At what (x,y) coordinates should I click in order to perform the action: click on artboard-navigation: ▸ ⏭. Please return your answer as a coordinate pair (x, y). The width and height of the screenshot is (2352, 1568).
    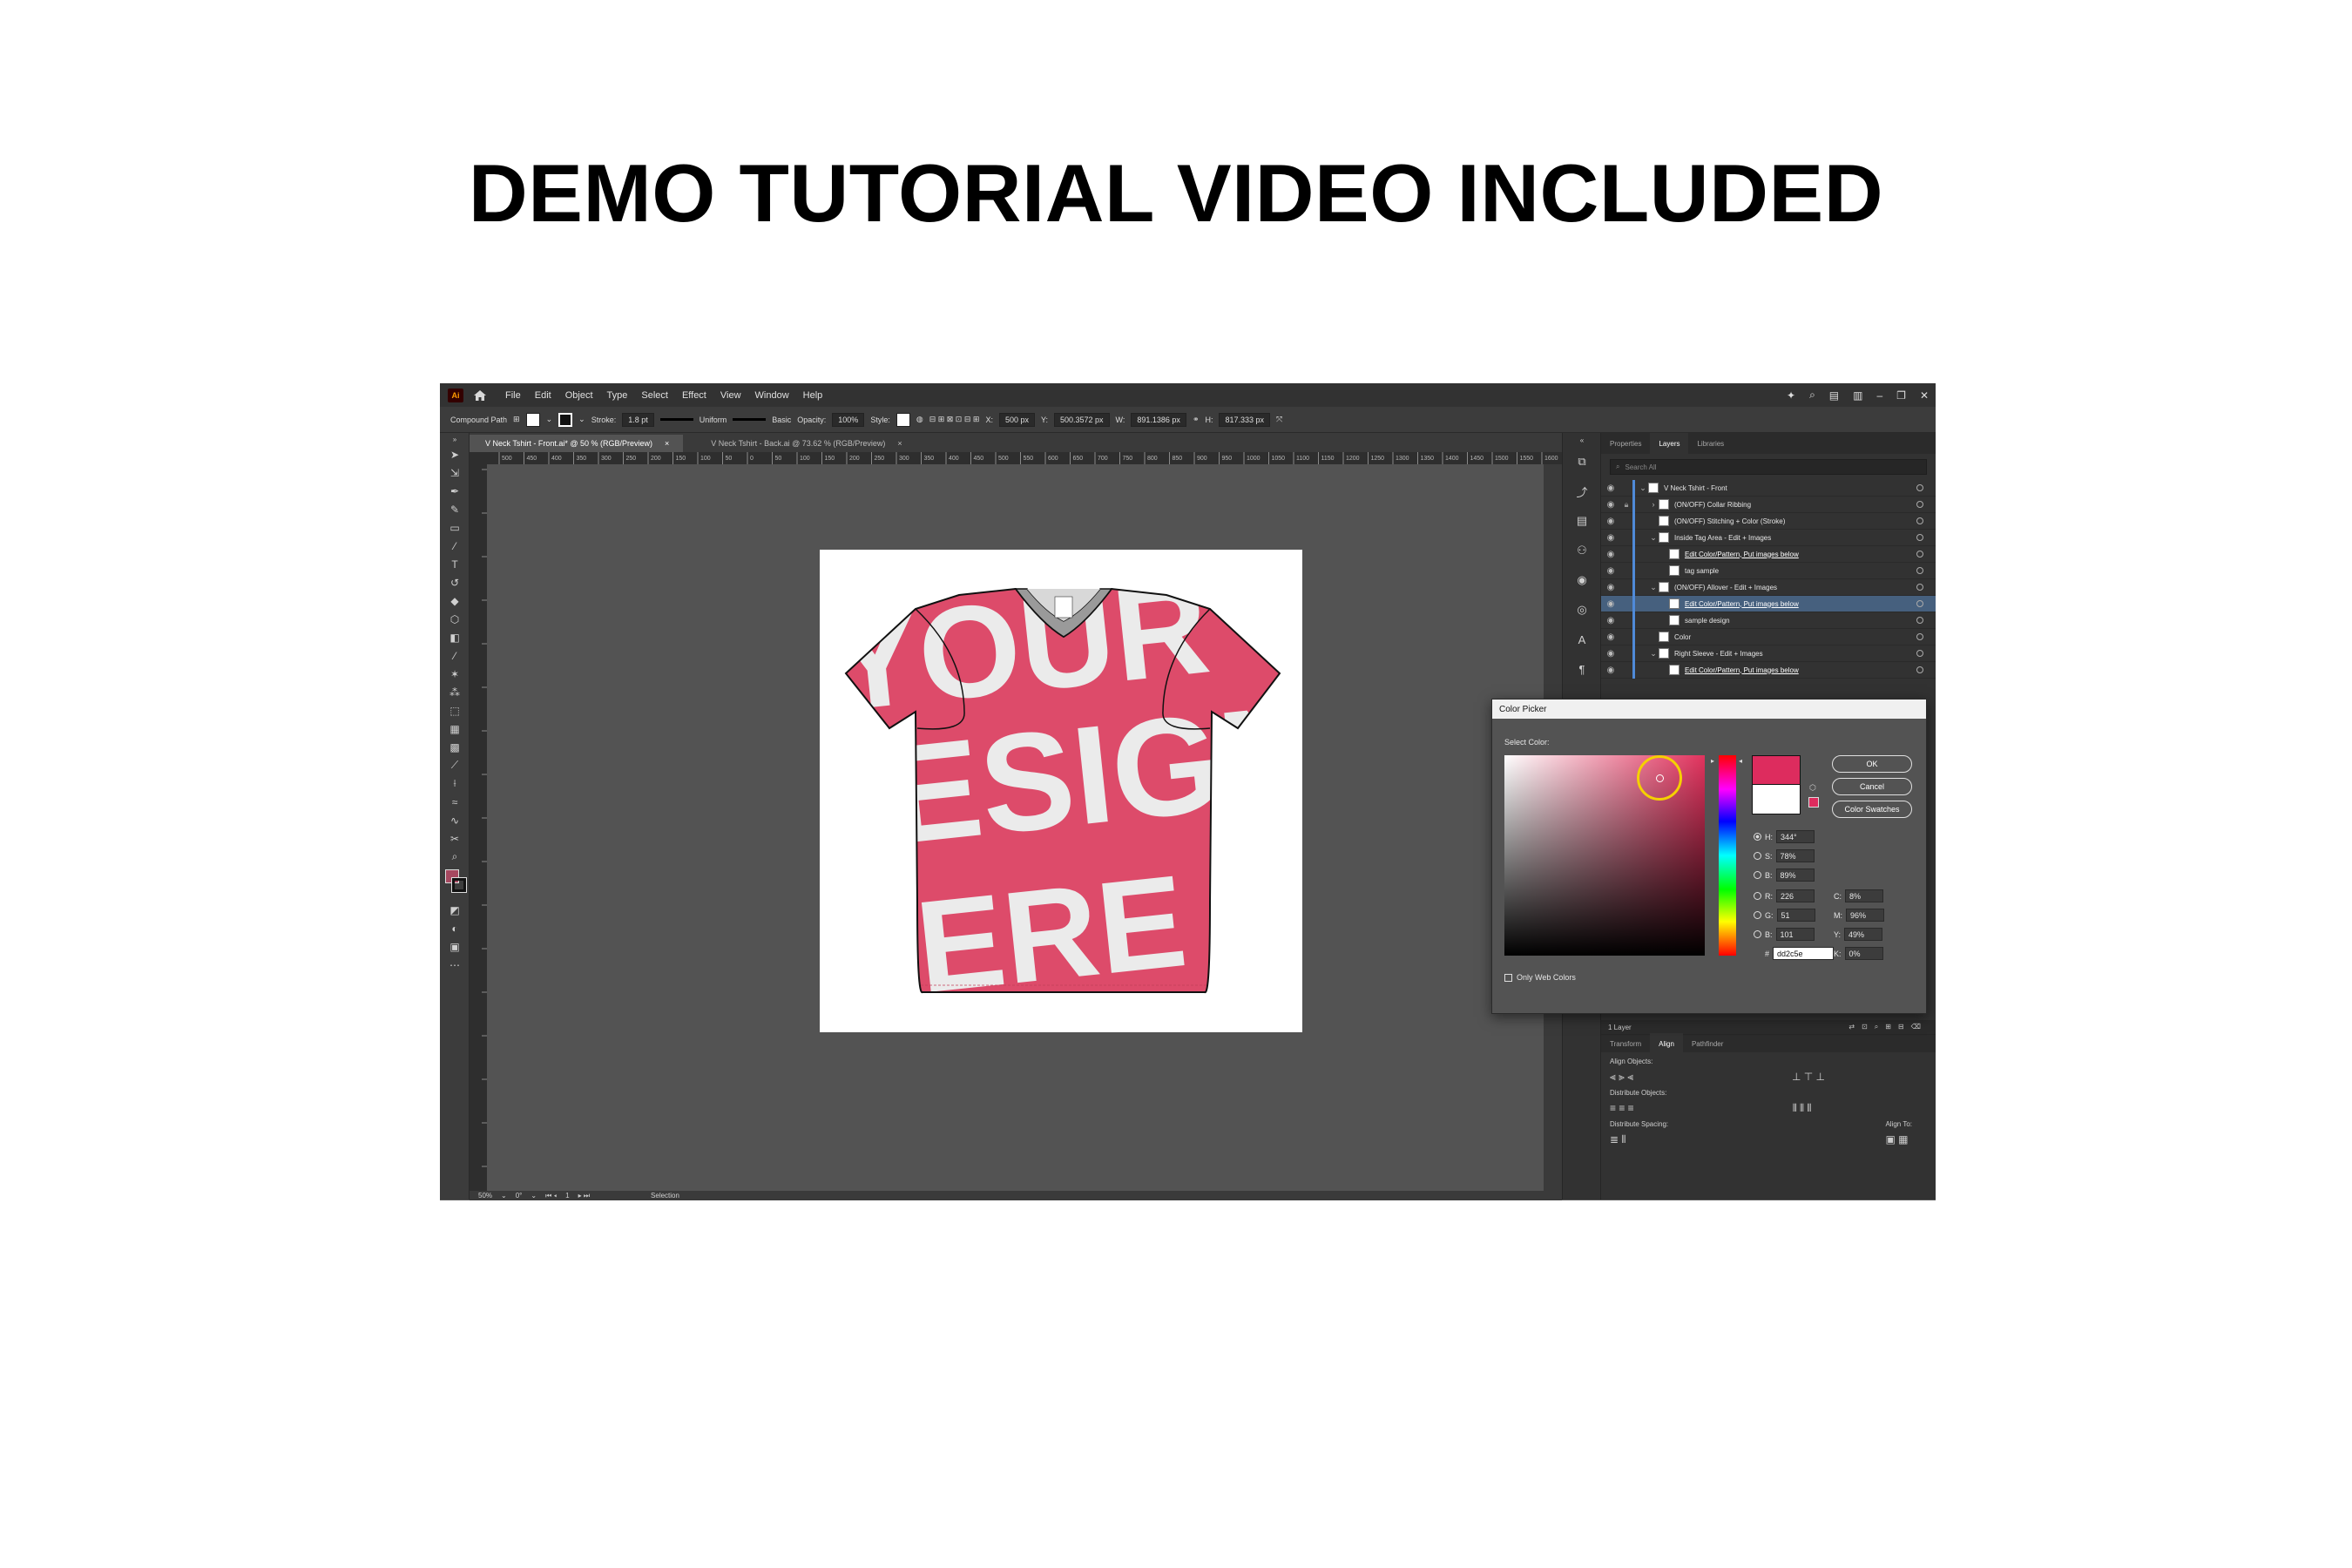
    Looking at the image, I should click on (584, 1196).